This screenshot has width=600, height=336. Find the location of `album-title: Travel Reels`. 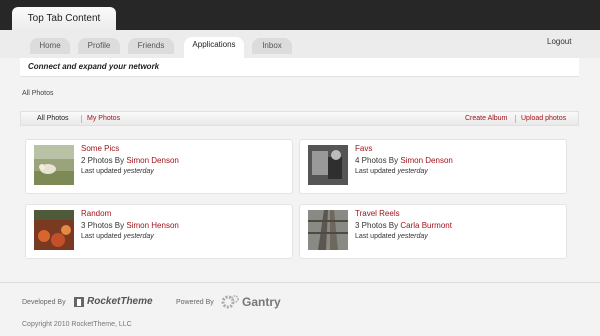

album-title: Travel Reels is located at coordinates (377, 213).